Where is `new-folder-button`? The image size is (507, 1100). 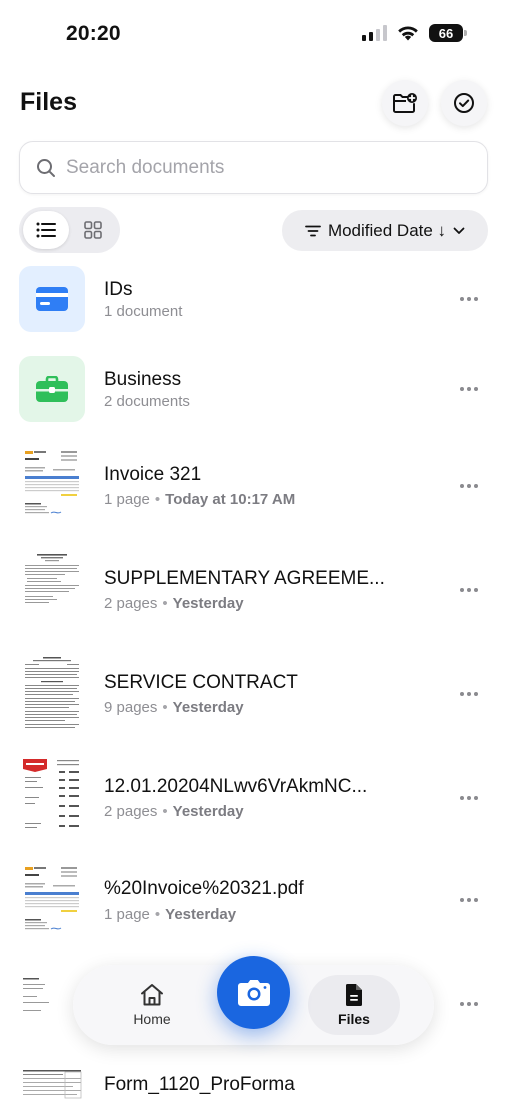
new-folder-button is located at coordinates (405, 103).